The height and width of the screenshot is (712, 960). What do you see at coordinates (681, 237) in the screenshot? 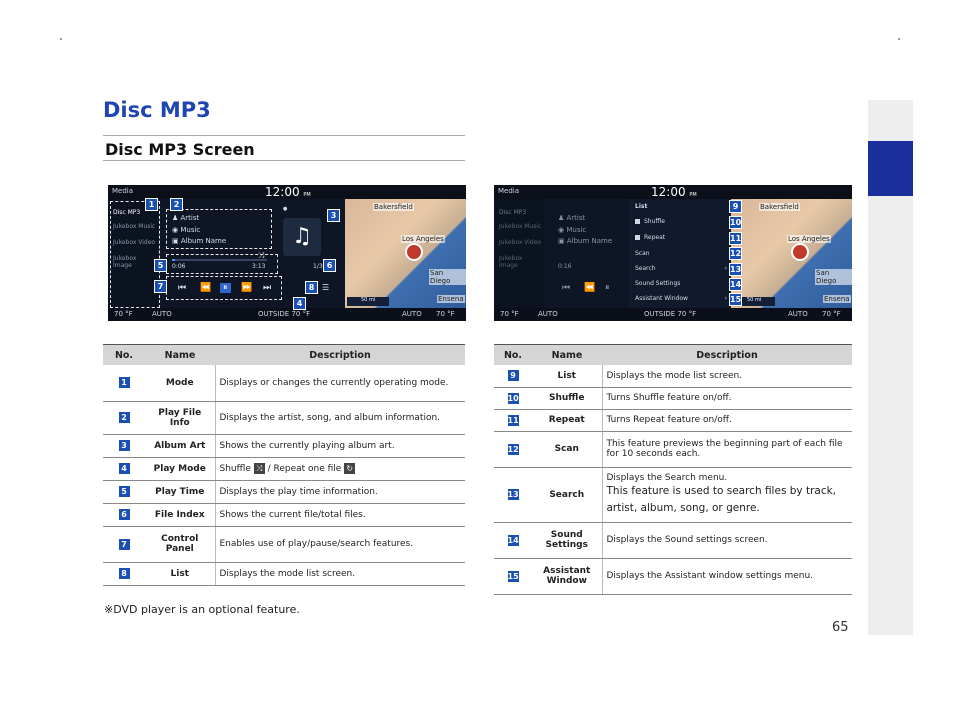
I see `list-item-repeat: Repeat` at bounding box center [681, 237].